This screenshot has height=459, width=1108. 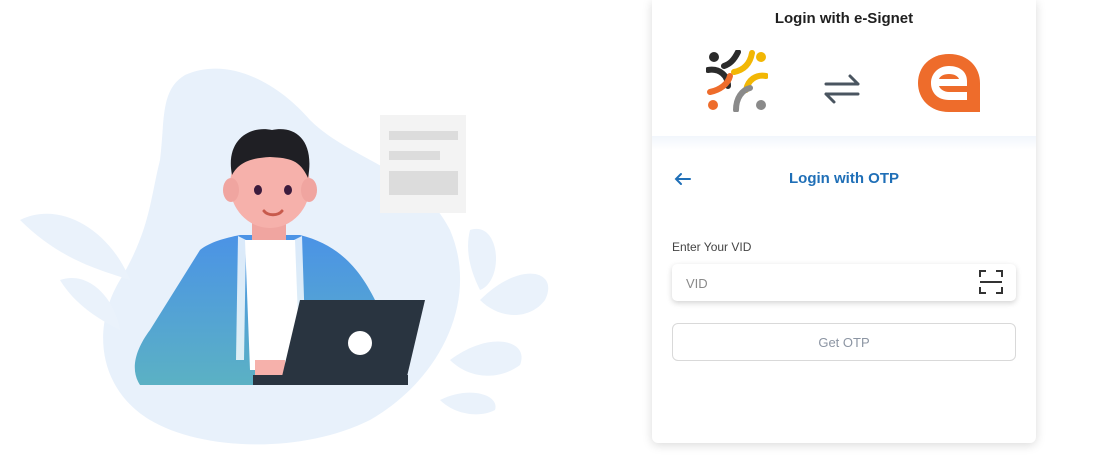 I want to click on header-divider, so click(x=844, y=143).